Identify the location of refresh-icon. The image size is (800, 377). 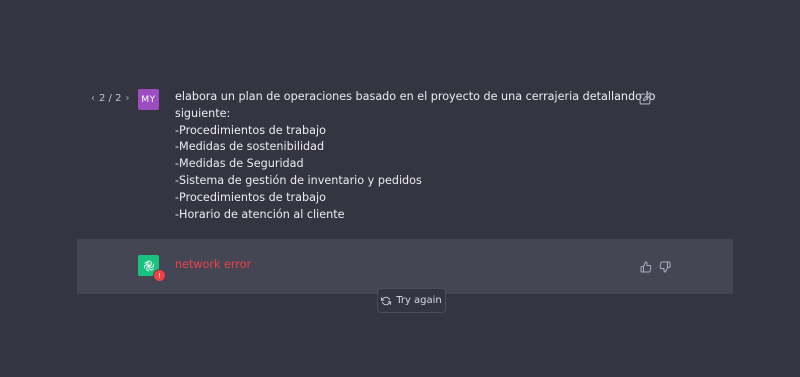
(386, 300).